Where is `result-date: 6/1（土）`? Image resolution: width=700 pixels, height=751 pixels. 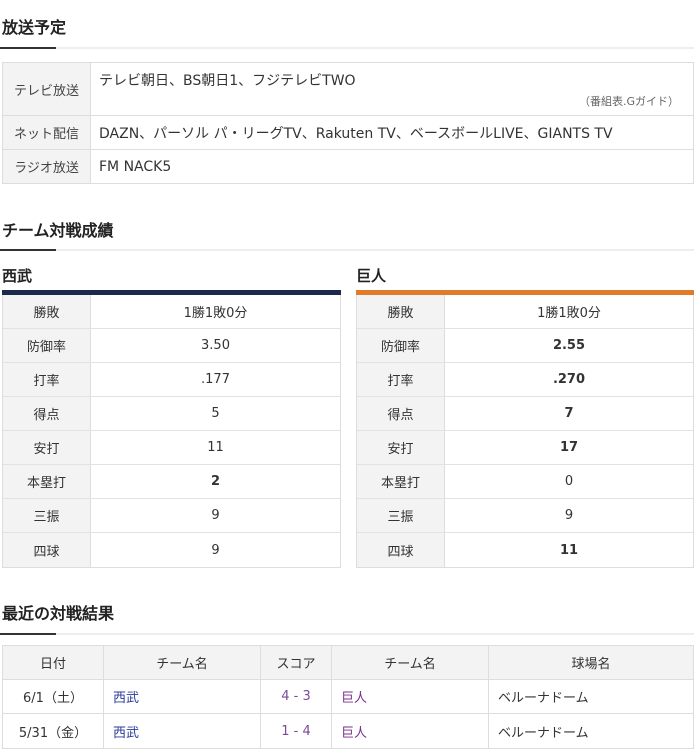
result-date: 6/1（土） is located at coordinates (53, 696).